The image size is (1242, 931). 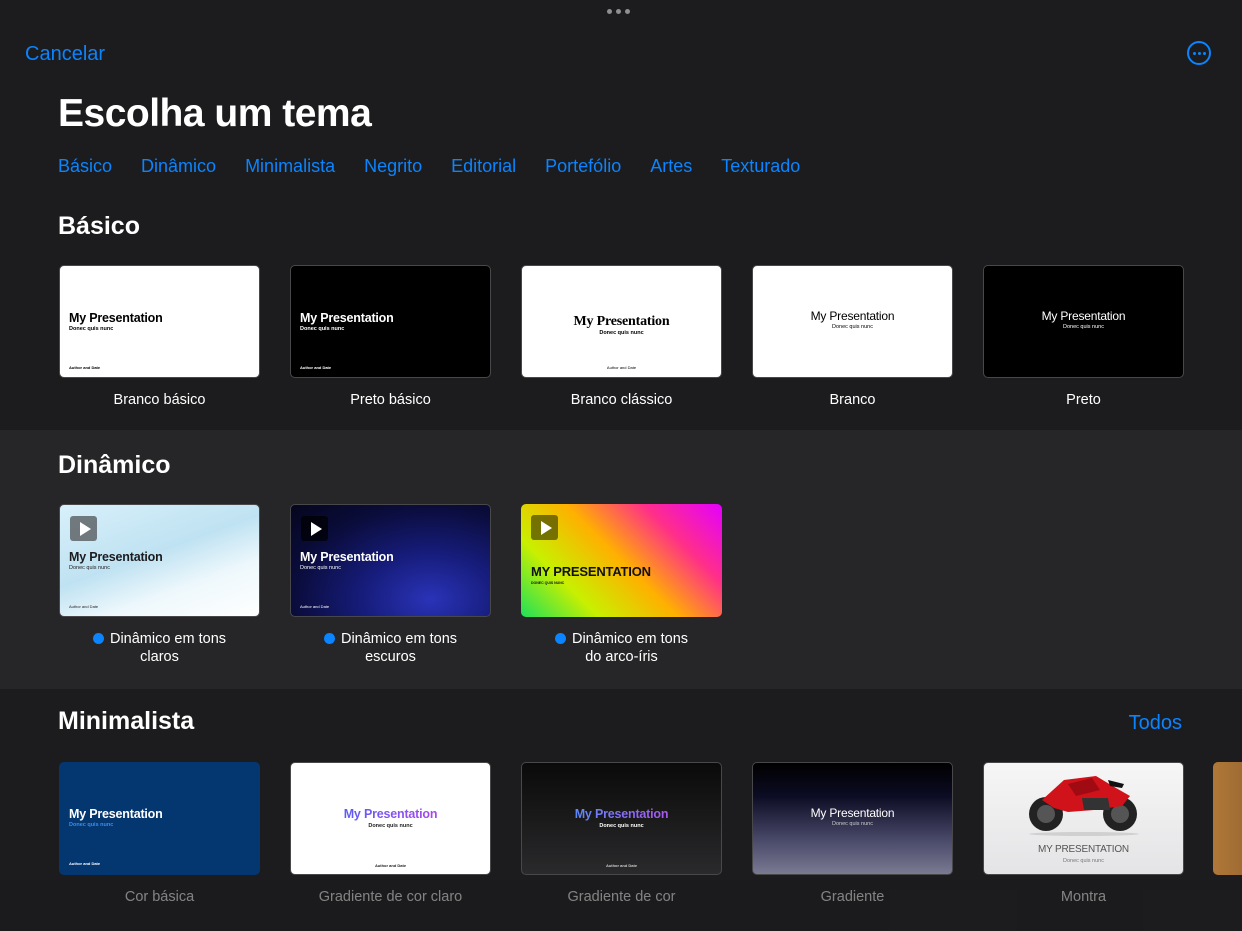 What do you see at coordinates (85, 166) in the screenshot?
I see `category-basico: Básico` at bounding box center [85, 166].